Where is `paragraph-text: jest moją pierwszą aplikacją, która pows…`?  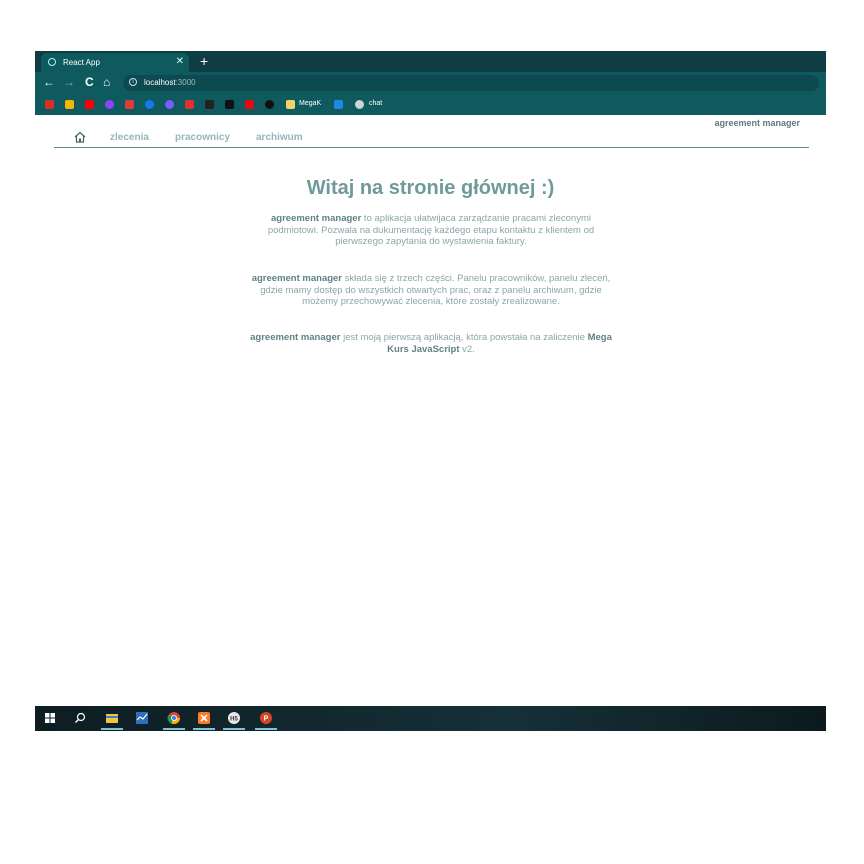
paragraph-text: jest moją pierwszą aplikacją, która pows… is located at coordinates (464, 337).